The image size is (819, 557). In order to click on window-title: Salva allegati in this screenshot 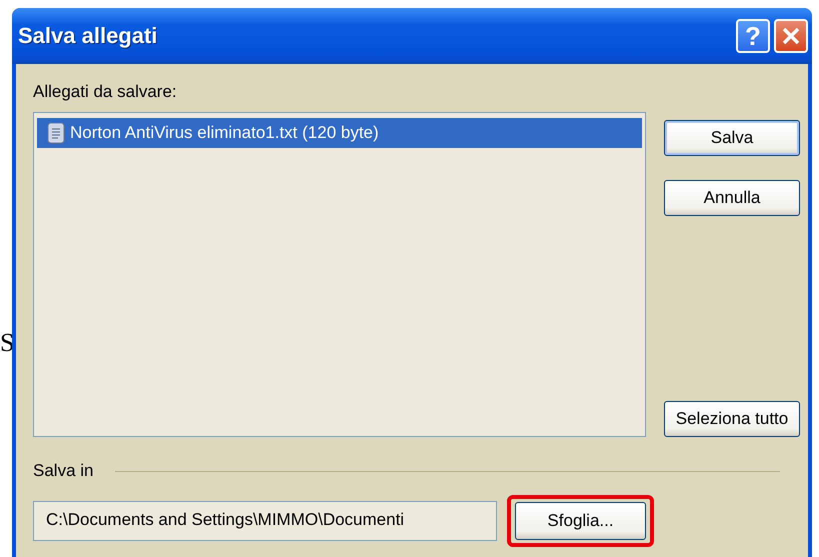, I will do `click(88, 36)`.